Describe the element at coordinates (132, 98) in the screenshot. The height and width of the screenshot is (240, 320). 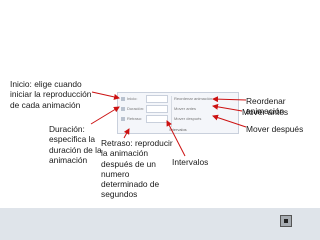
I see `ribbon-inicio-label: Inicio:` at that location.